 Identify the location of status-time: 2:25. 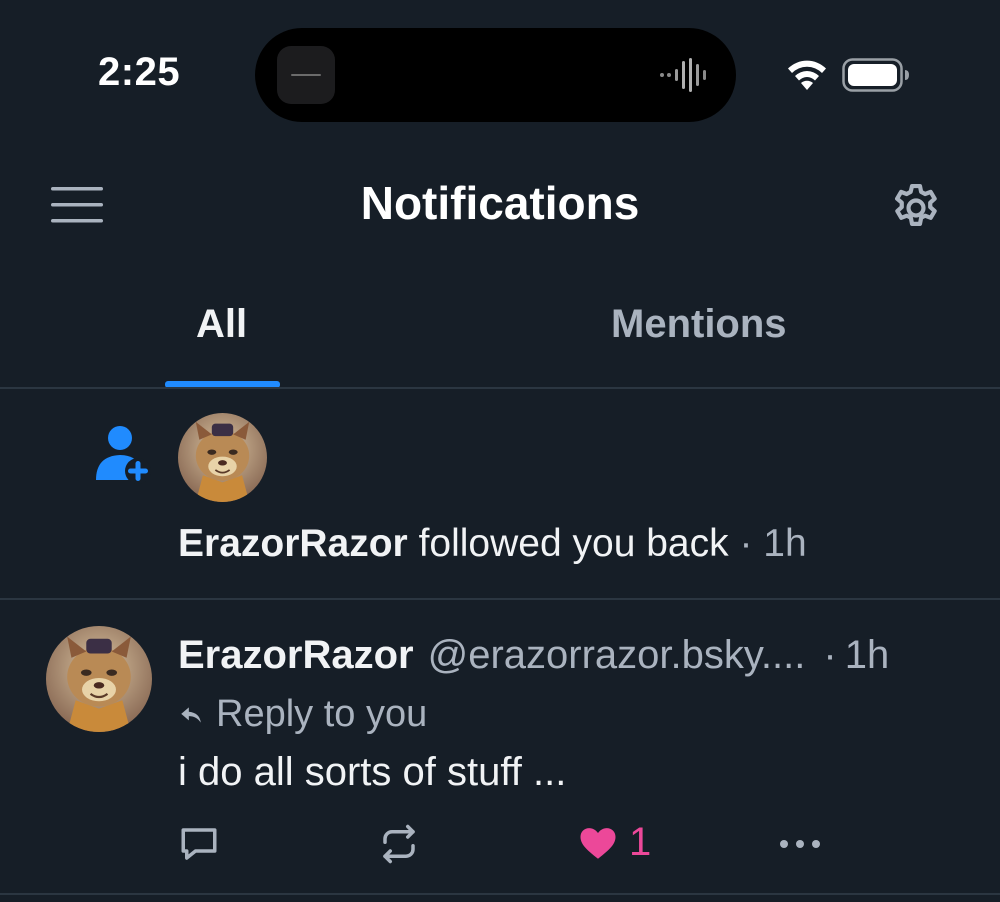
(139, 72).